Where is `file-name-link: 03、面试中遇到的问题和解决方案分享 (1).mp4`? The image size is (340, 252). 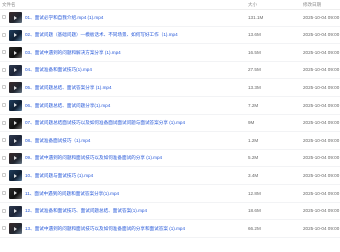 file-name-link: 03、面试中遇到的问题和解决方案分享 (1).mp4 is located at coordinates (73, 53).